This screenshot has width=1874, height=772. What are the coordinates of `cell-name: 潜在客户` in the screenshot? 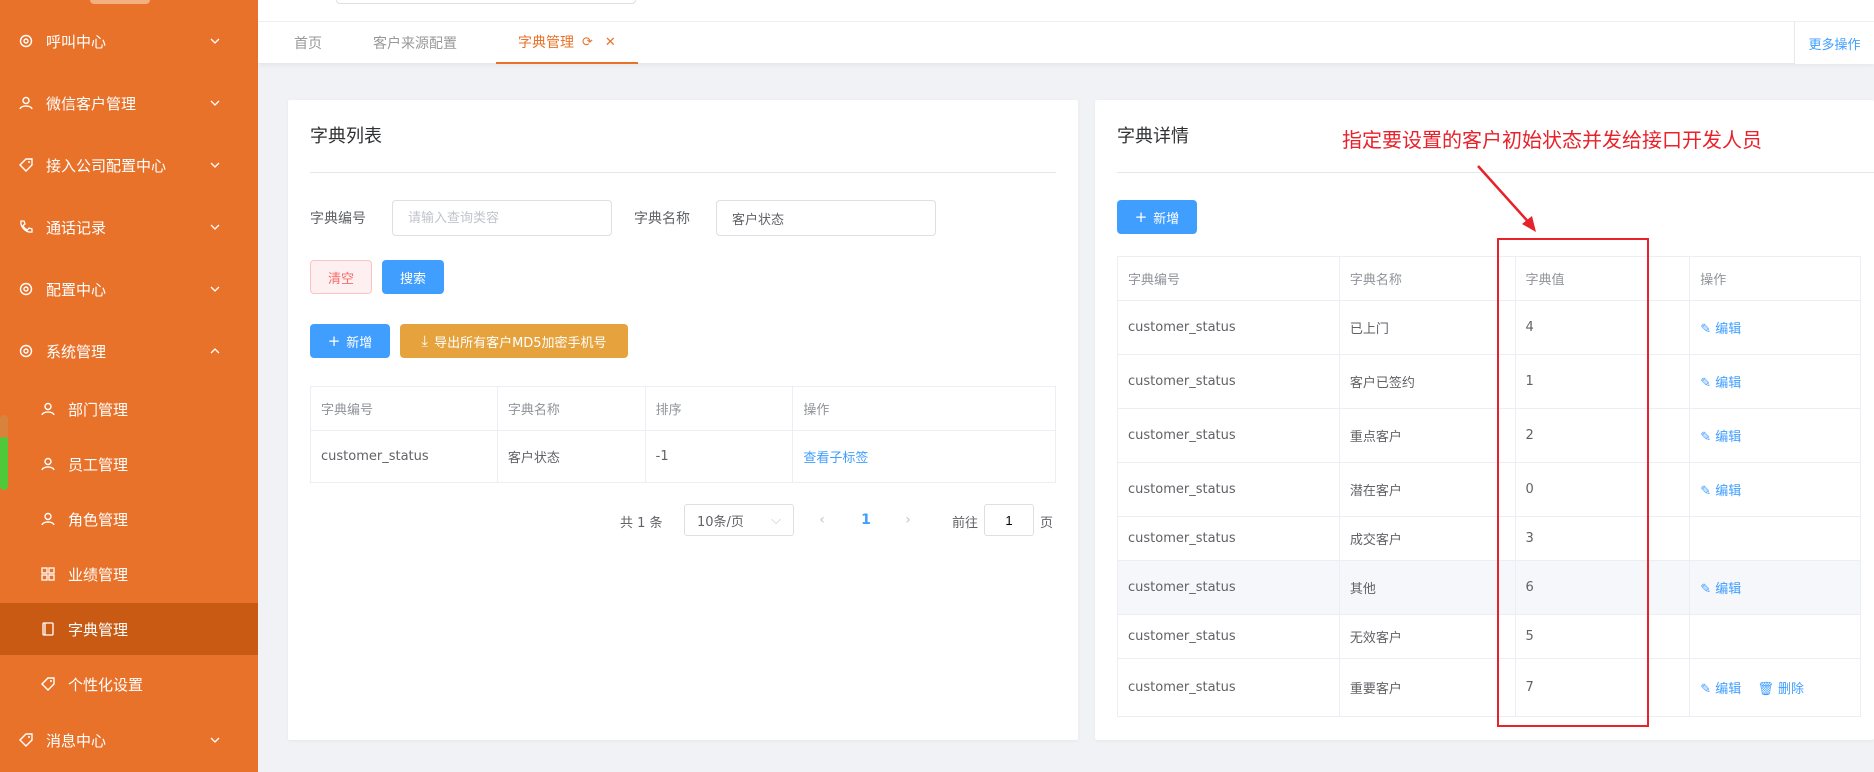 It's located at (1427, 489).